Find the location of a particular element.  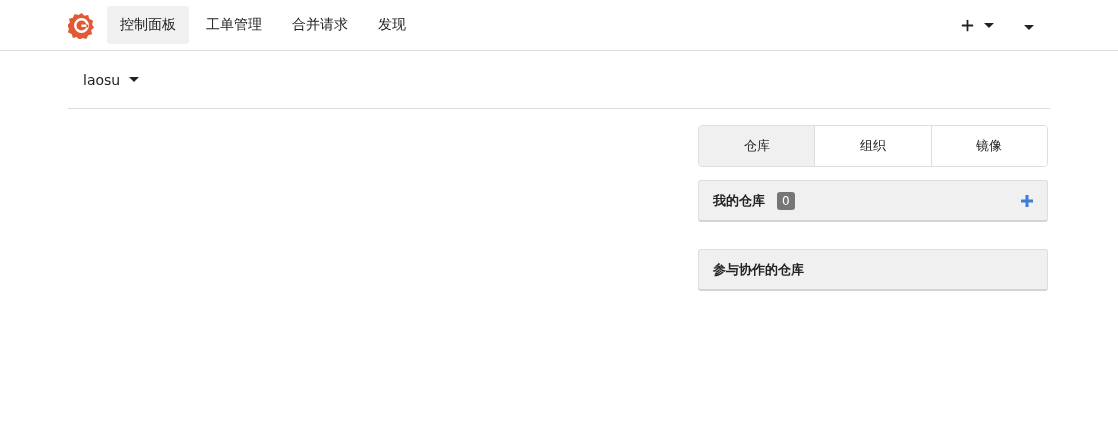

user-switcher: laosu is located at coordinates (111, 79).